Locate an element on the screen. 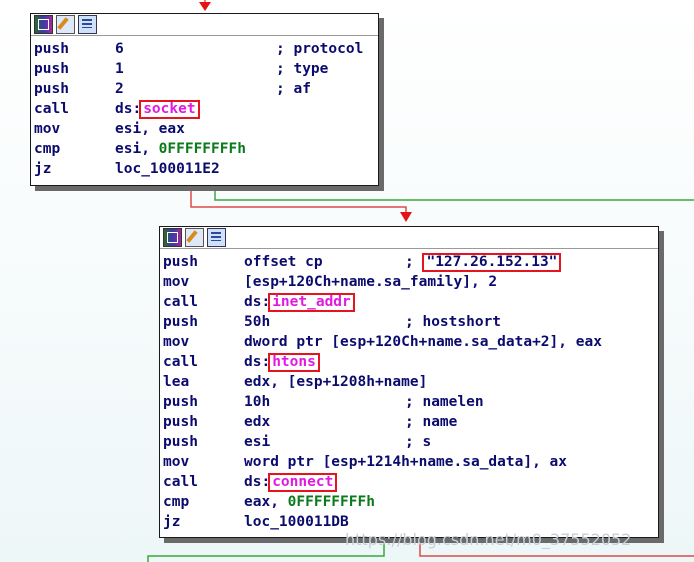 The height and width of the screenshot is (562, 694). instruction-row: lea edx, [esp+1208h+name] is located at coordinates (410, 382).